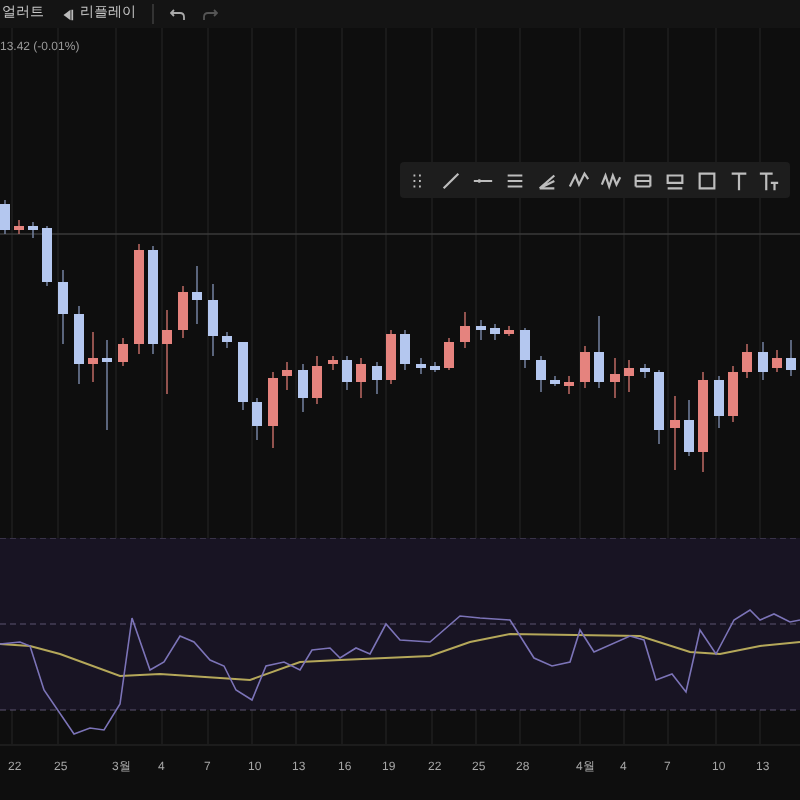 The width and height of the screenshot is (800, 800). What do you see at coordinates (642, 180) in the screenshot?
I see `ranges-icon` at bounding box center [642, 180].